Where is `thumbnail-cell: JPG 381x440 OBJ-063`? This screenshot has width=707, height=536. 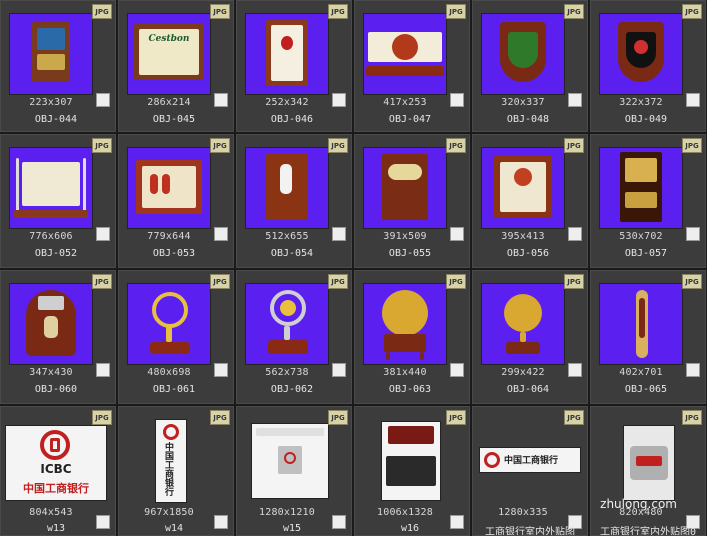
thumbnail-cell: JPG 381x440 OBJ-063 is located at coordinates (412, 337).